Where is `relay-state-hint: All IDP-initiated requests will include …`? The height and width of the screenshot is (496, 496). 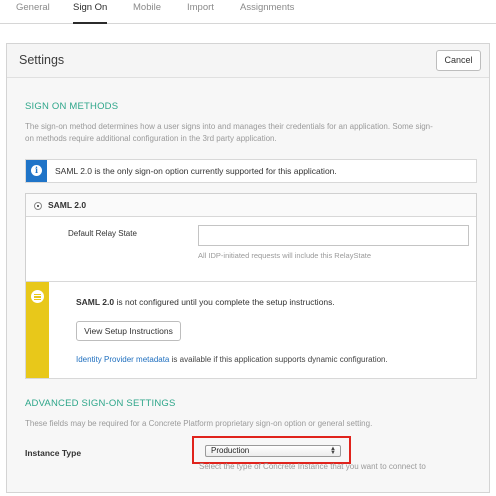
relay-state-hint: All IDP-initiated requests will include … is located at coordinates (284, 255).